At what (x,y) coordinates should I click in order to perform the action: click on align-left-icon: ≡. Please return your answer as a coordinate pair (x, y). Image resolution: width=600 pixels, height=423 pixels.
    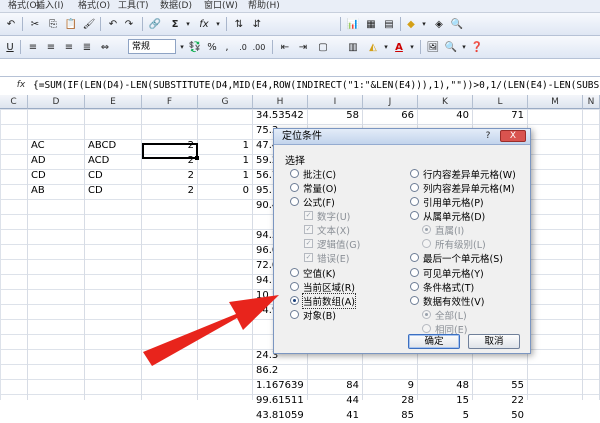
    Looking at the image, I should click on (33, 47).